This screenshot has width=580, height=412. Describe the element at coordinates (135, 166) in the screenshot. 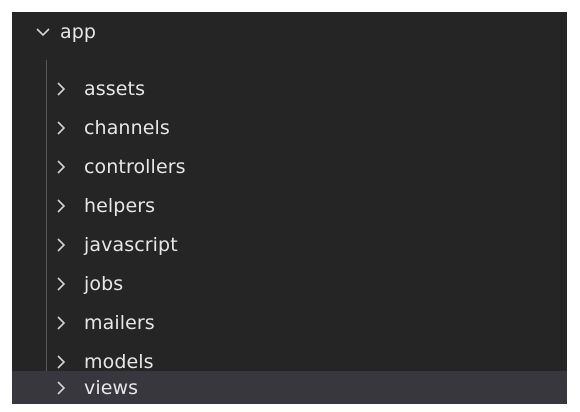

I see `folder-label: controllers` at that location.